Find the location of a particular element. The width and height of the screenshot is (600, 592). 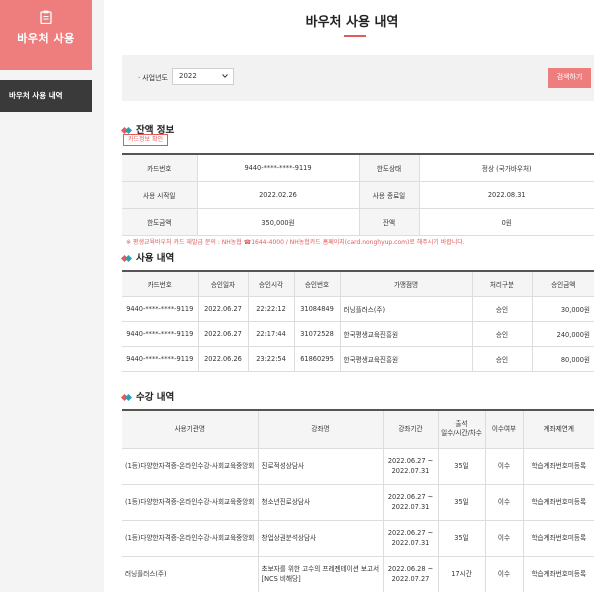

table-cell: 80,000원 is located at coordinates (563, 359).